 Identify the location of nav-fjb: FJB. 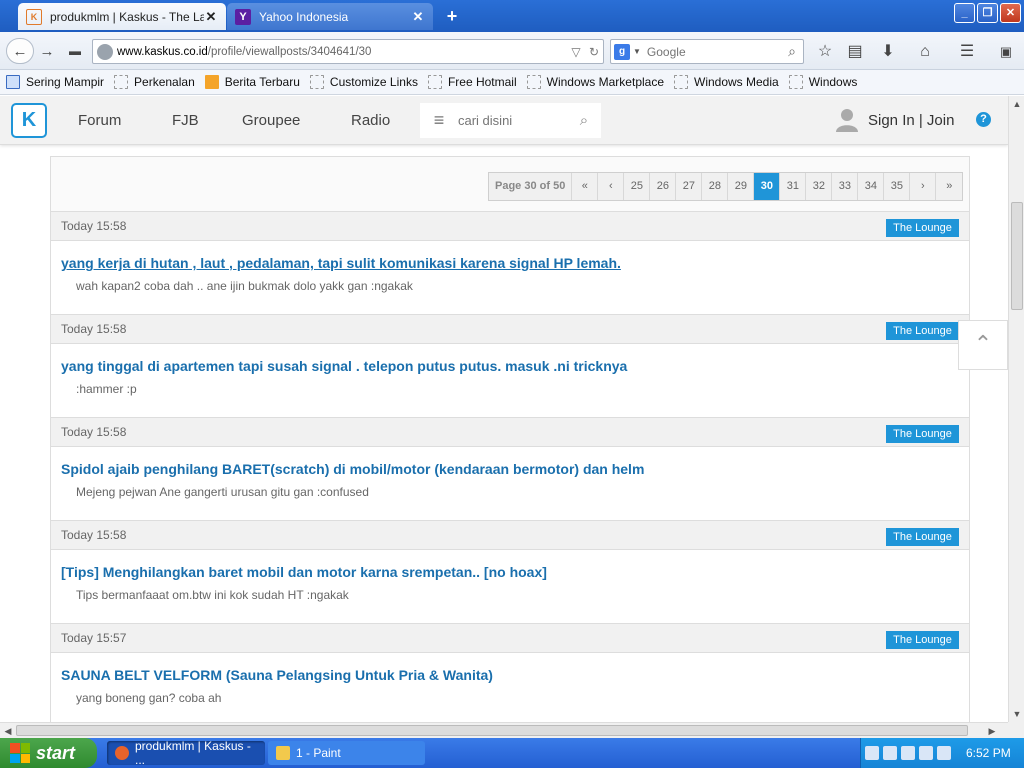
(185, 120).